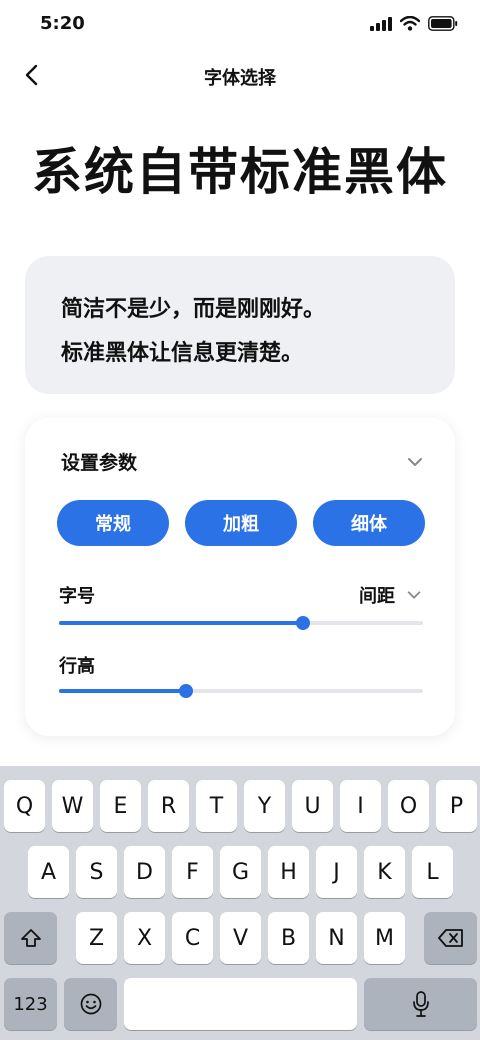 The image size is (480, 1040). What do you see at coordinates (120, 806) in the screenshot?
I see `key-e: E` at bounding box center [120, 806].